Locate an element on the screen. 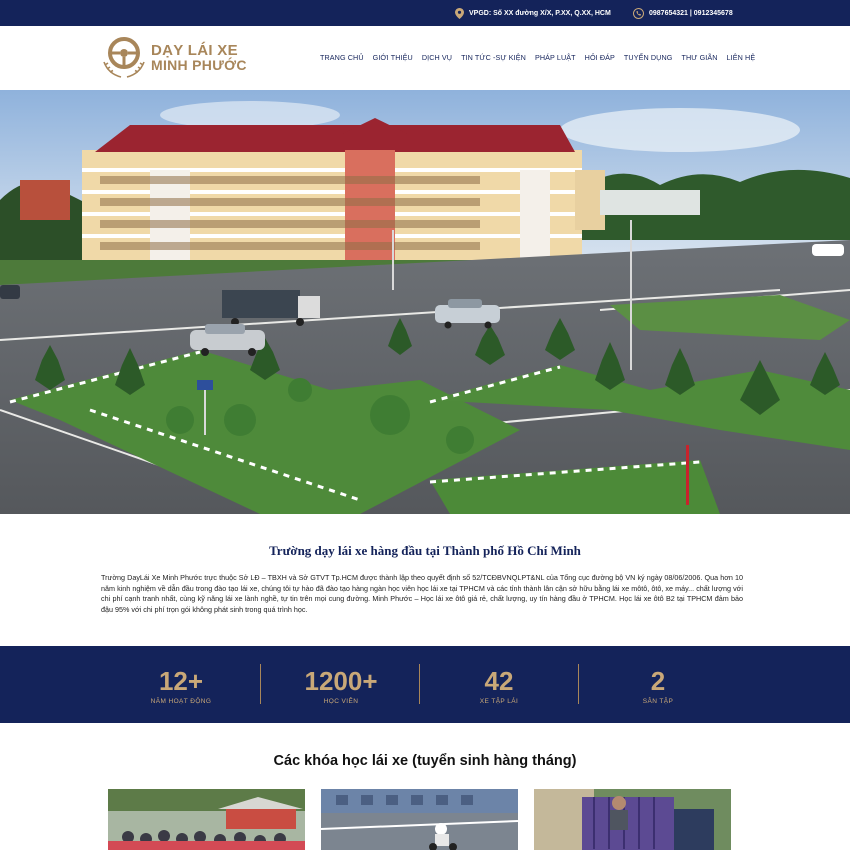 The width and height of the screenshot is (850, 850). nav-item-contact: LIÊN HỆ is located at coordinates (741, 57).